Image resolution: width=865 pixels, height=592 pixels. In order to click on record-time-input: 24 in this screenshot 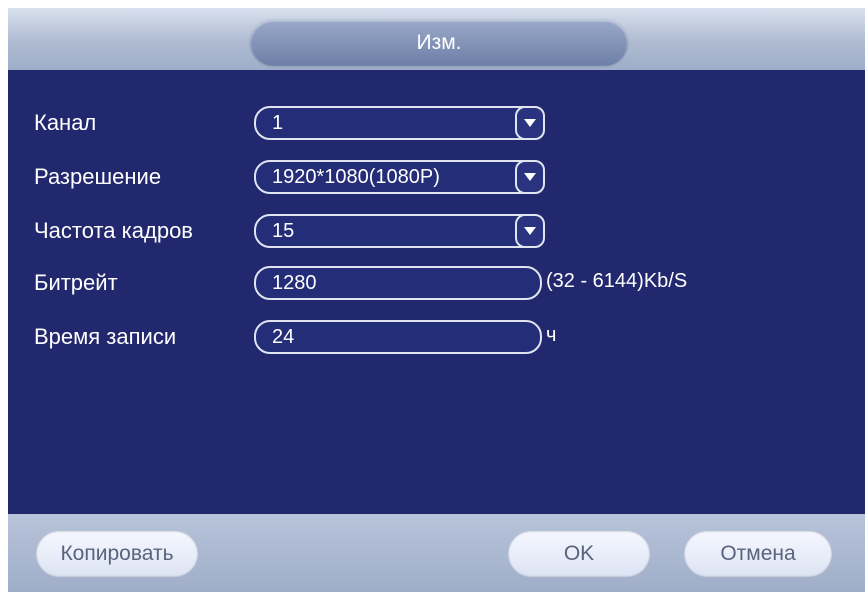, I will do `click(398, 337)`.